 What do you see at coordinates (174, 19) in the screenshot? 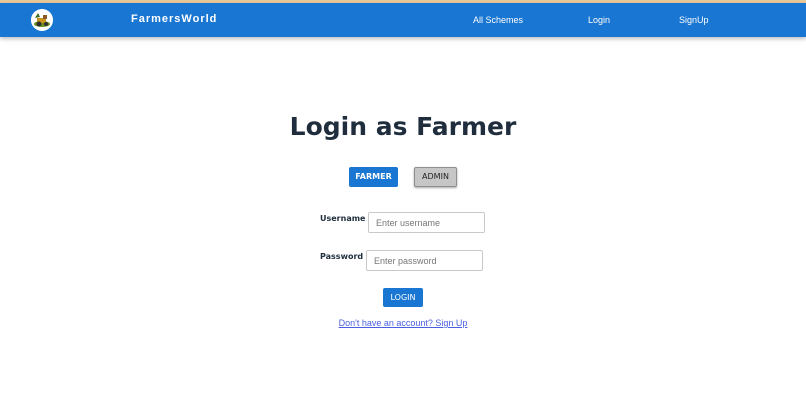
I see `brand-name: FarmersWorld` at bounding box center [174, 19].